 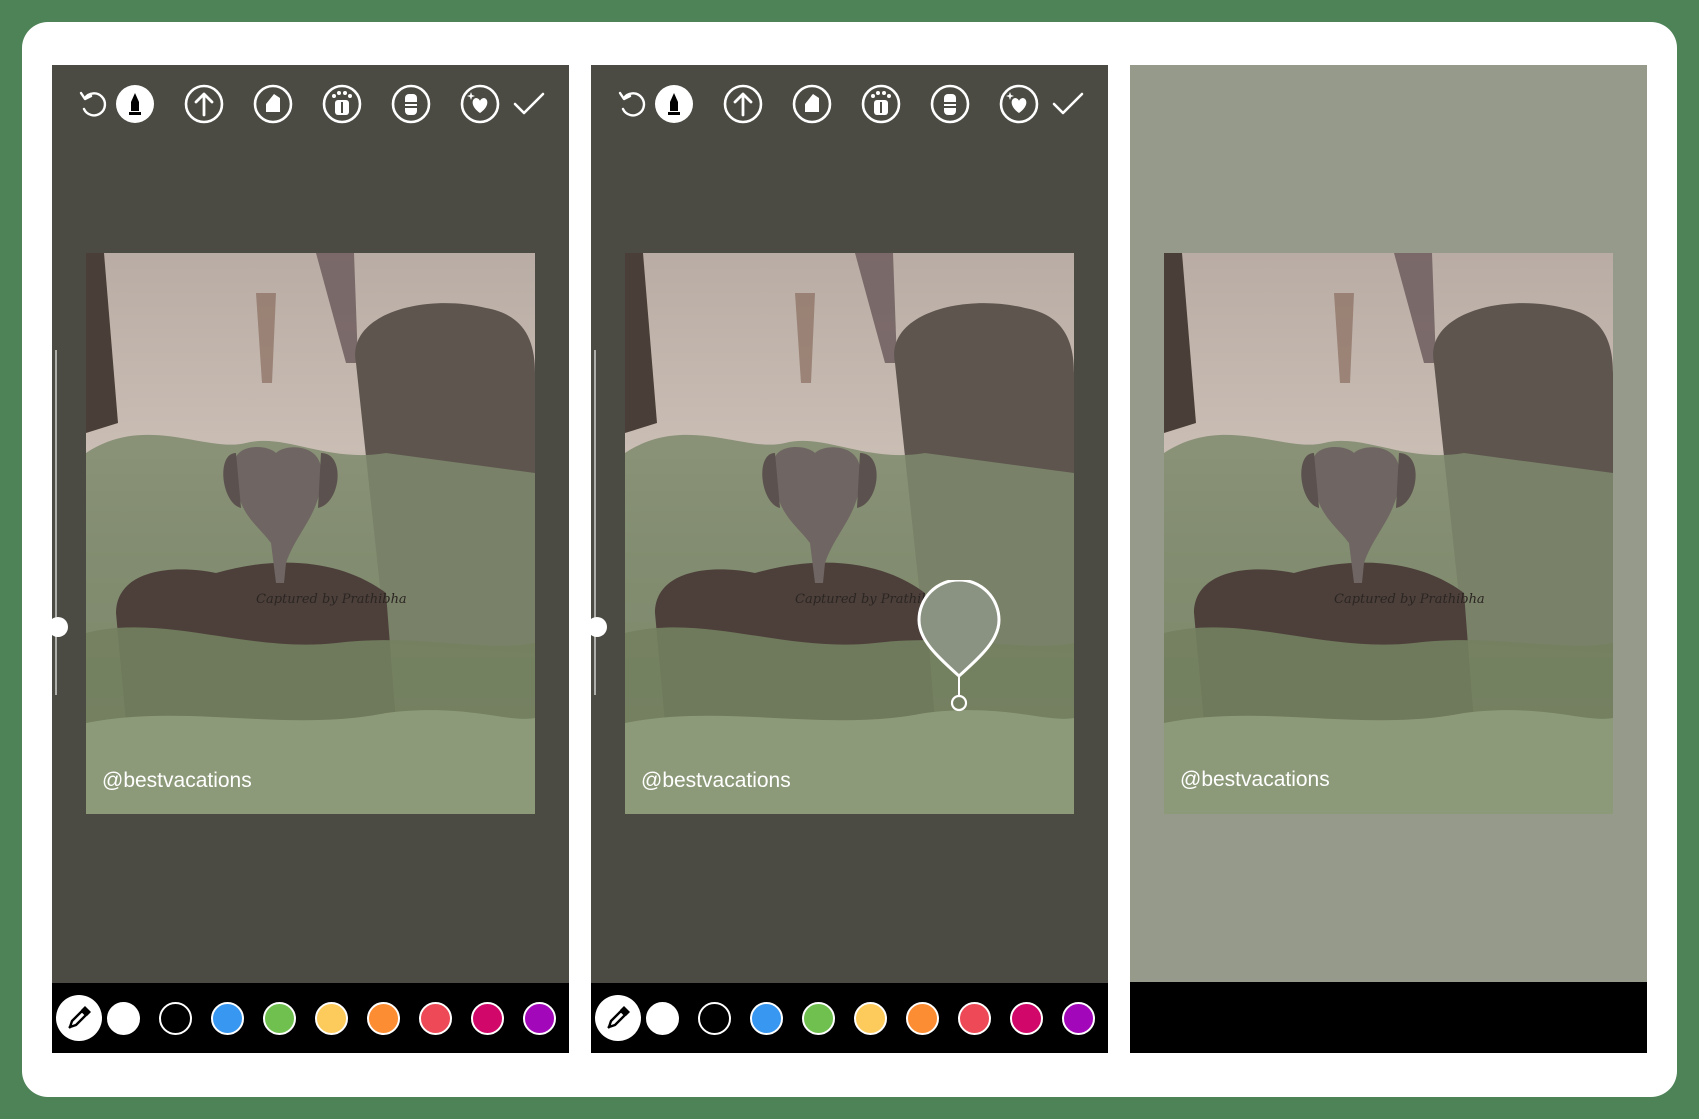 I want to click on bottom-bar, so click(x=1388, y=1017).